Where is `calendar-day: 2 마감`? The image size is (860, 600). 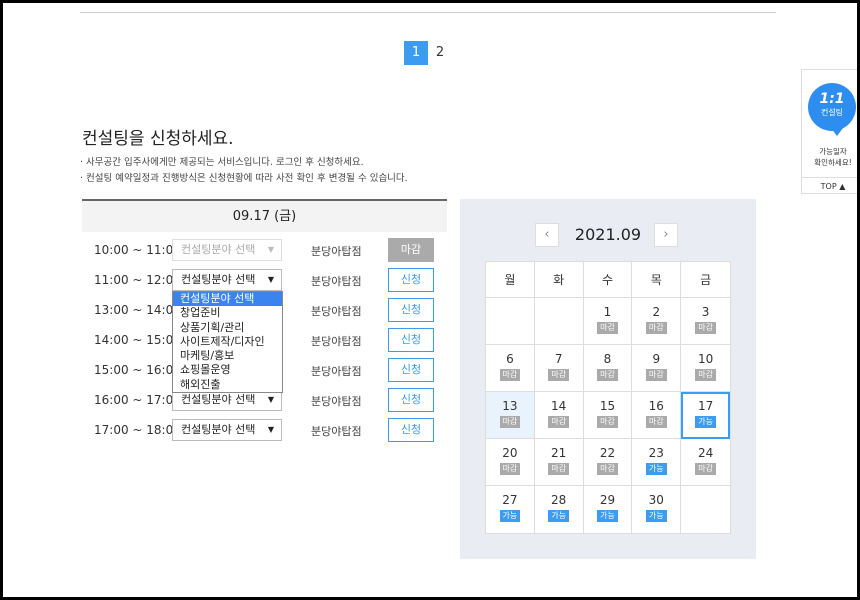 calendar-day: 2 마감 is located at coordinates (657, 321).